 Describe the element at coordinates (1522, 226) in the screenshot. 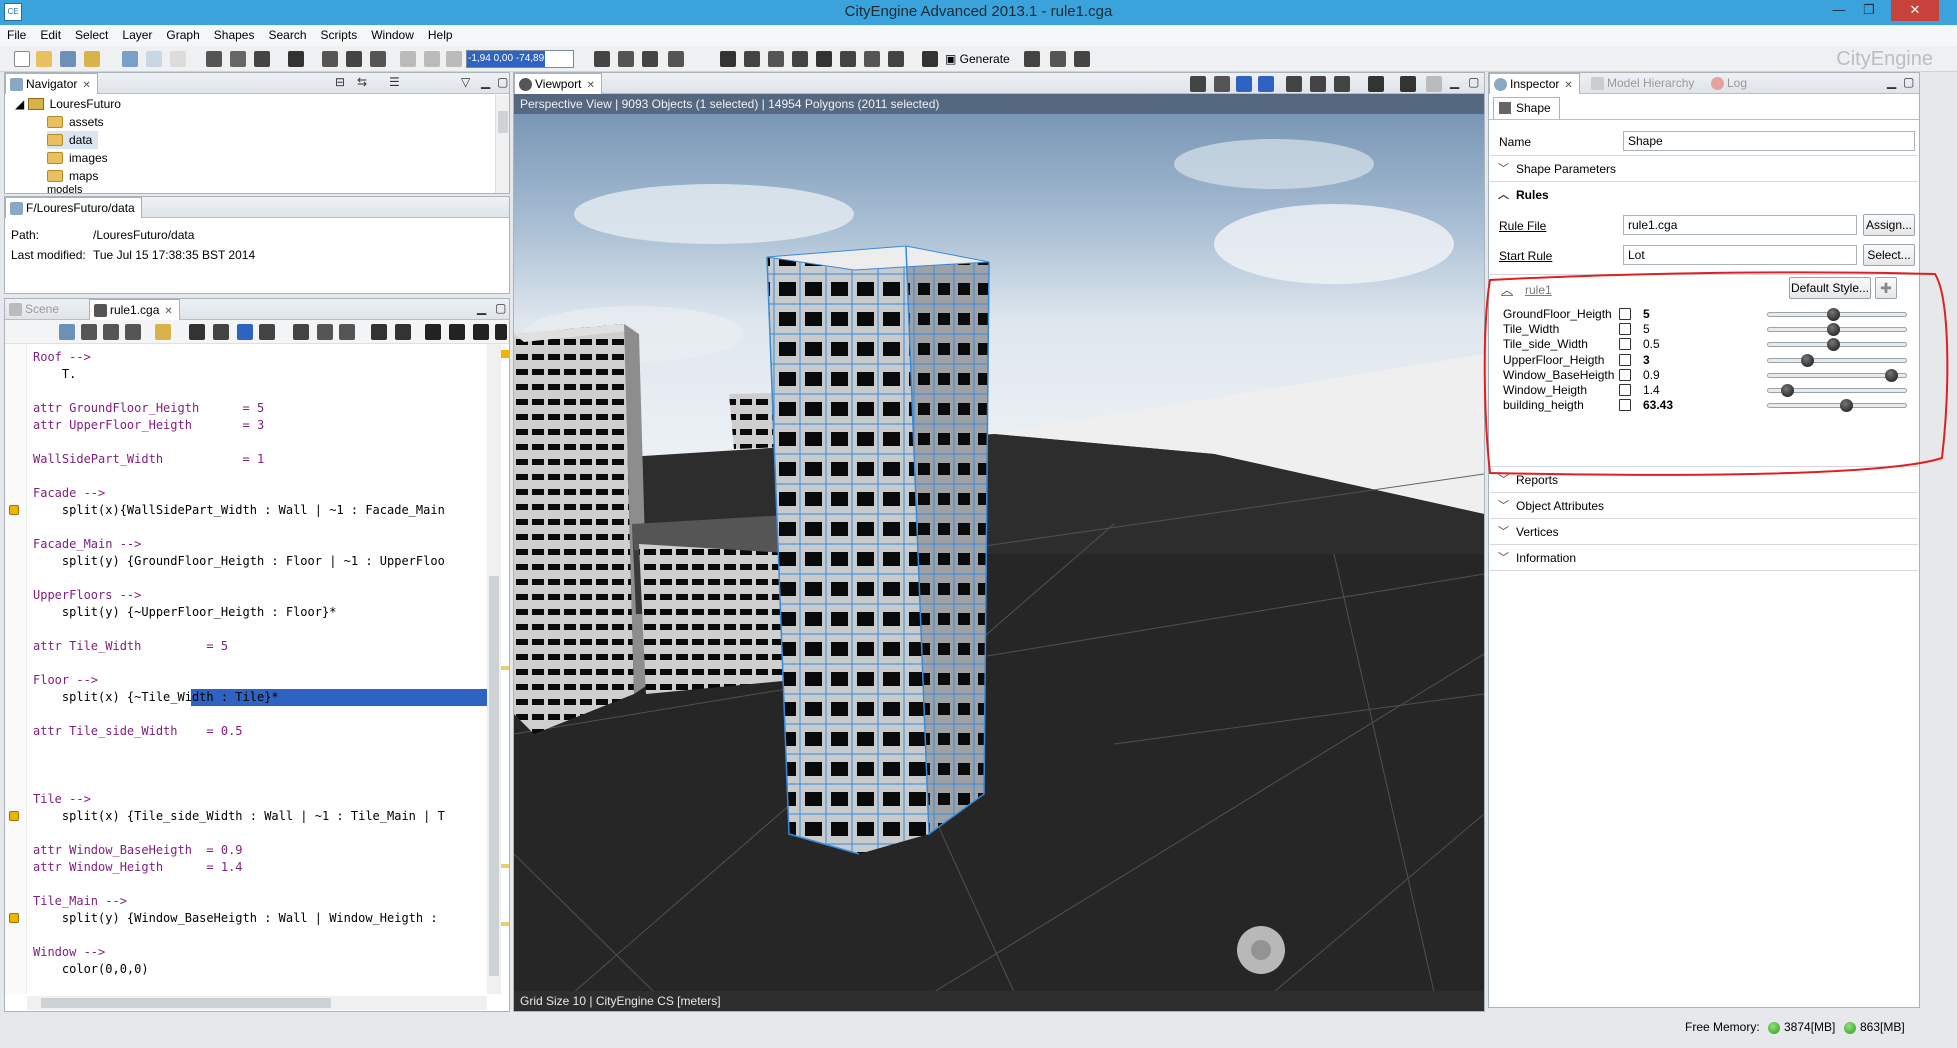

I see `rule-file-label: Rule File` at that location.